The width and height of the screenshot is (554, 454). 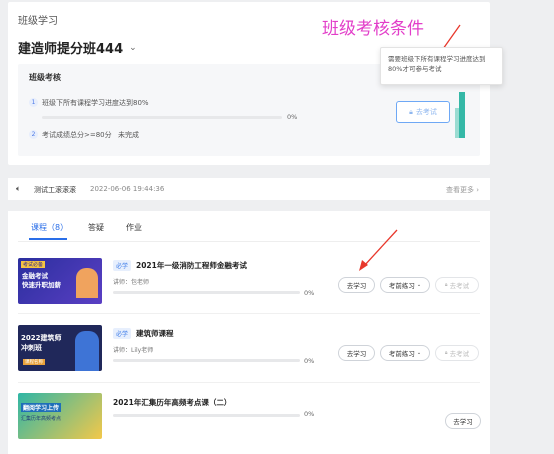 What do you see at coordinates (18, 188) in the screenshot?
I see `speaker-icon: 🔈︎` at bounding box center [18, 188].